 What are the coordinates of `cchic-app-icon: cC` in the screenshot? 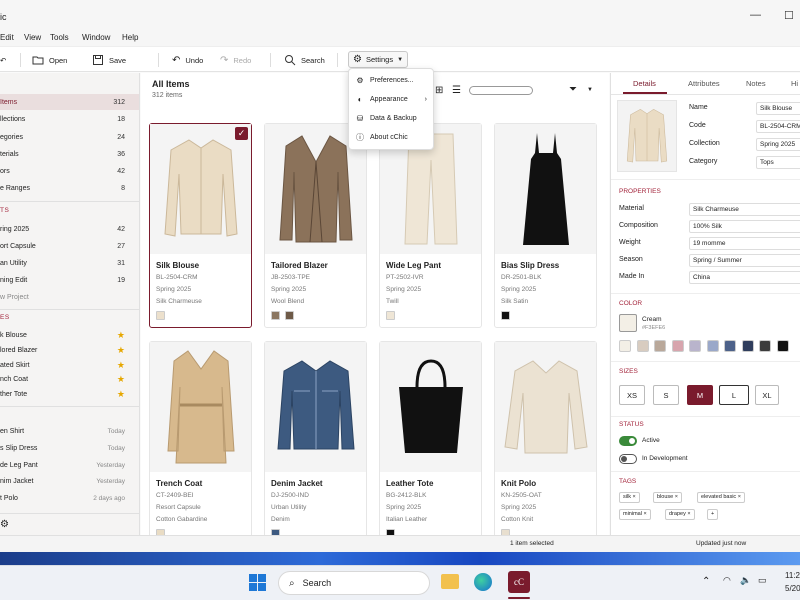 It's located at (519, 582).